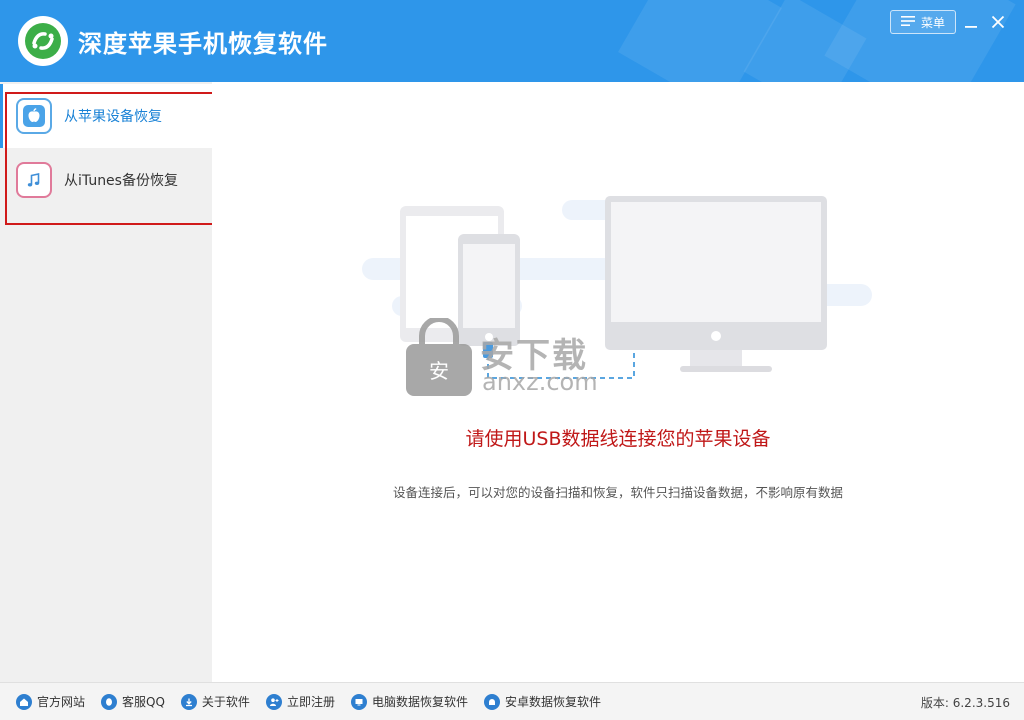 This screenshot has width=1024, height=720. Describe the element at coordinates (34, 116) in the screenshot. I see `apple-icon` at that location.